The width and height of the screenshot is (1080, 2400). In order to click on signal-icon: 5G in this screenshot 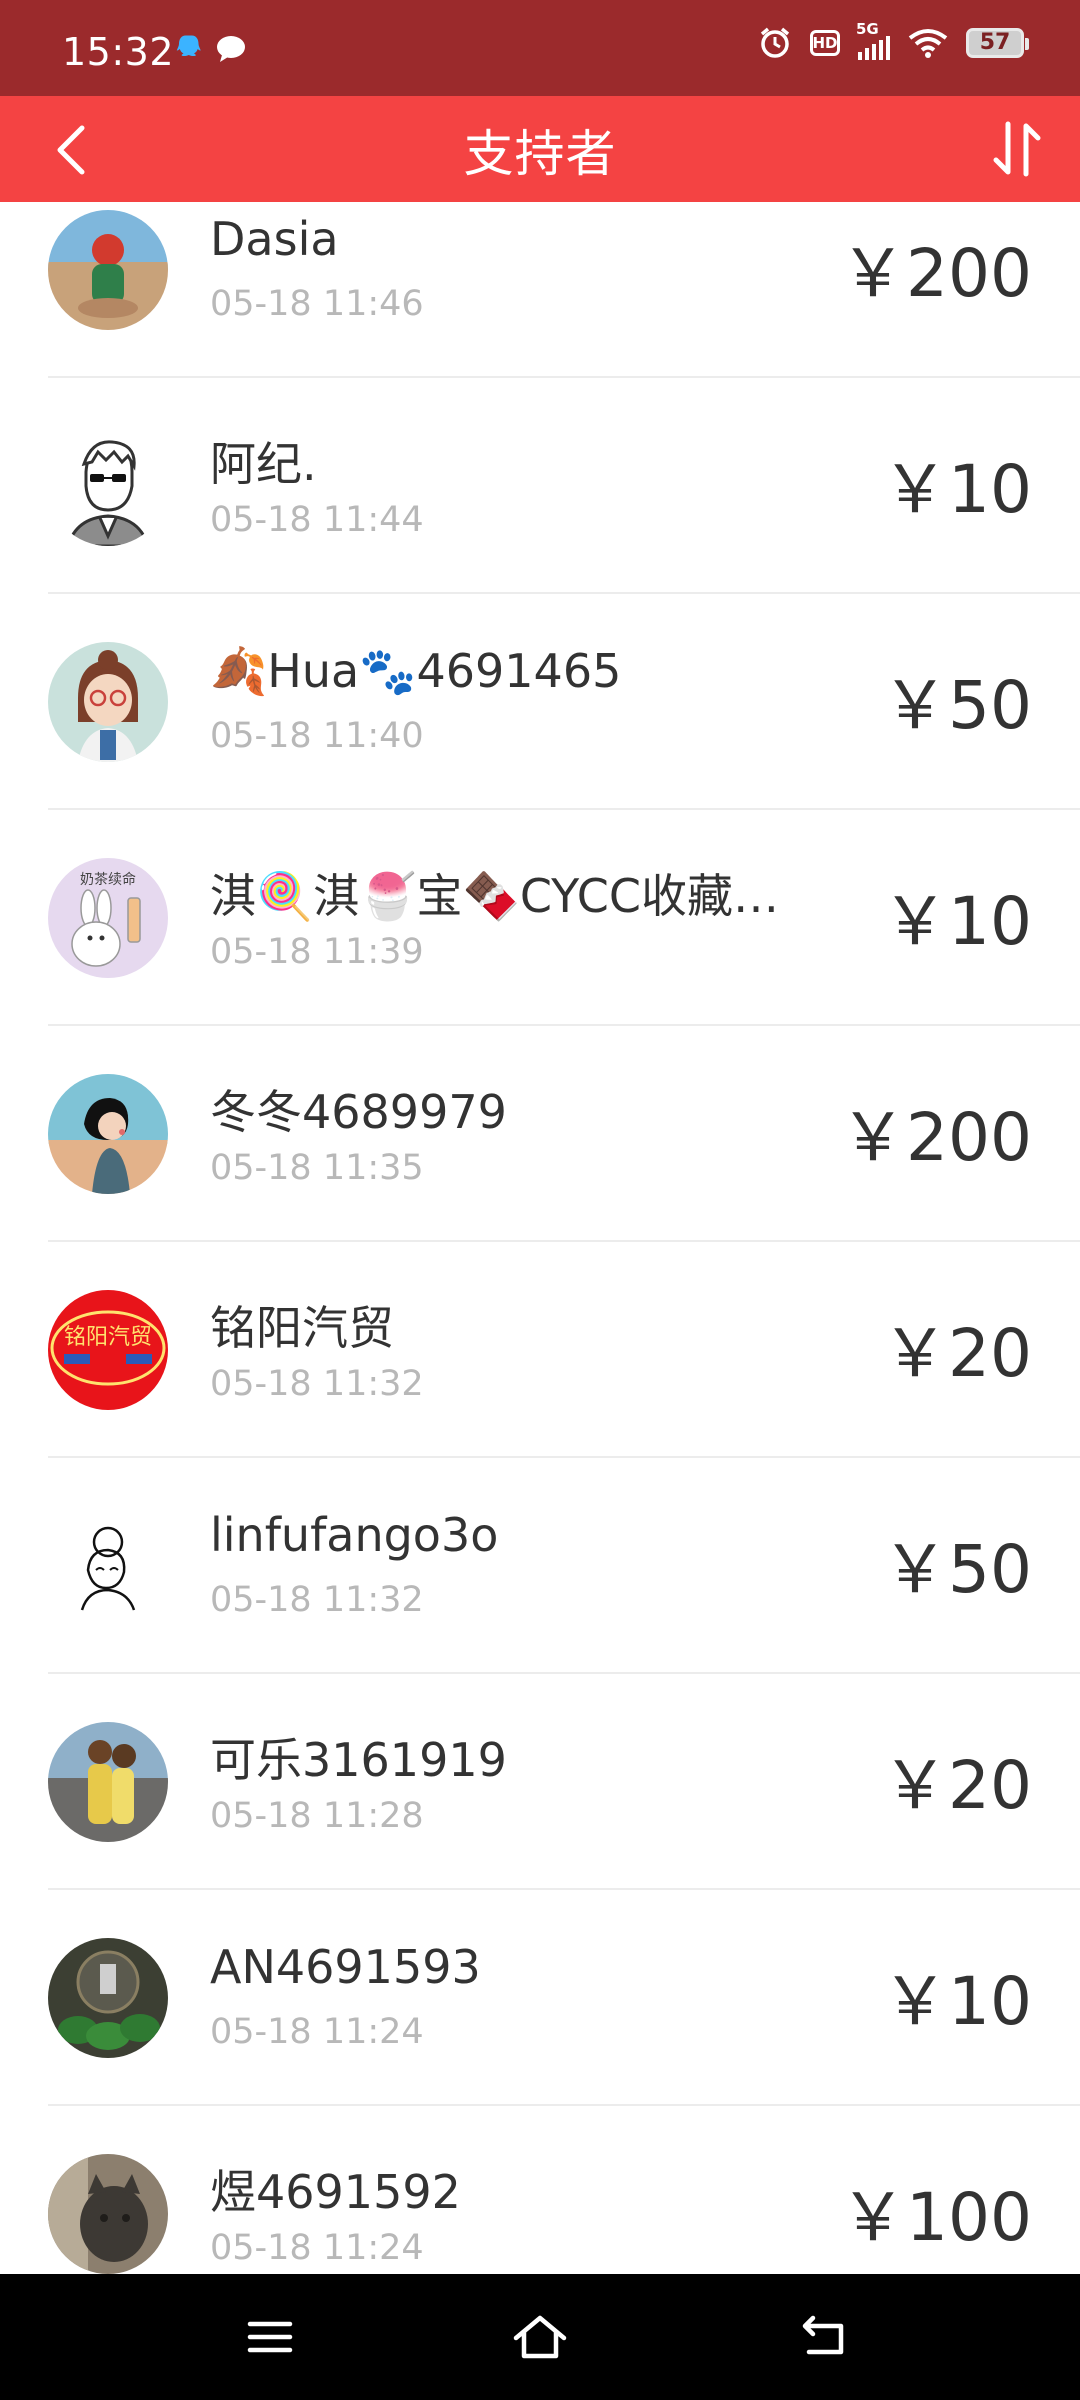, I will do `click(873, 41)`.